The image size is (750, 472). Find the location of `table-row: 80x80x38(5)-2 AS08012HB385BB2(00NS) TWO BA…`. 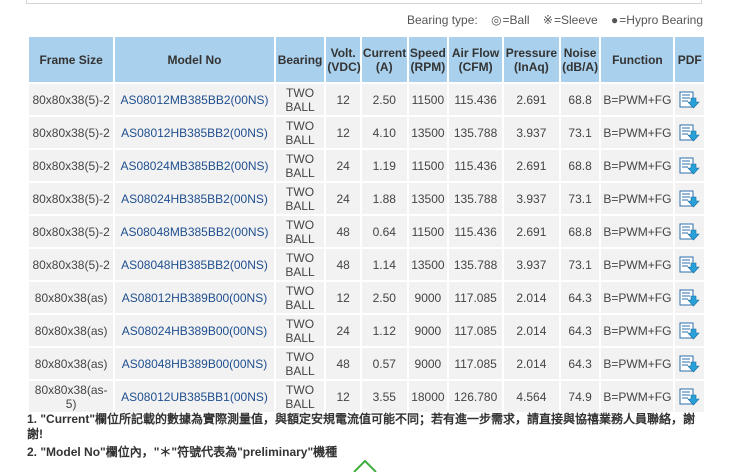

table-row: 80x80x38(5)-2 AS08012HB385BB2(00NS) TWO BA… is located at coordinates (366, 132).